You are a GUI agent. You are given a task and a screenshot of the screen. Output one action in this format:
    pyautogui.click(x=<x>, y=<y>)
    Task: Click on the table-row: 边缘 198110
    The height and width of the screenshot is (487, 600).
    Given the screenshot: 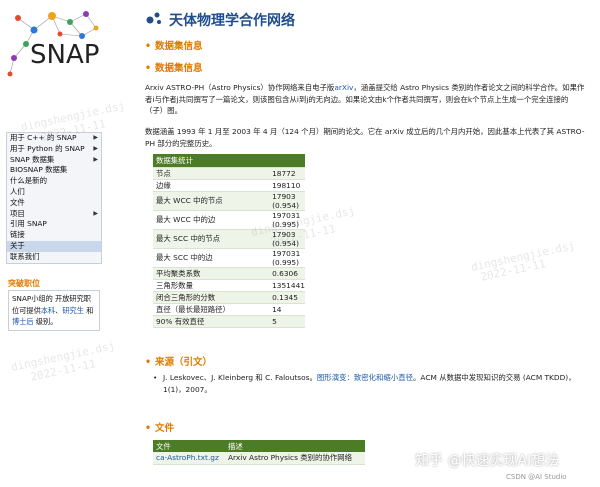 What is the action you would take?
    pyautogui.click(x=229, y=185)
    